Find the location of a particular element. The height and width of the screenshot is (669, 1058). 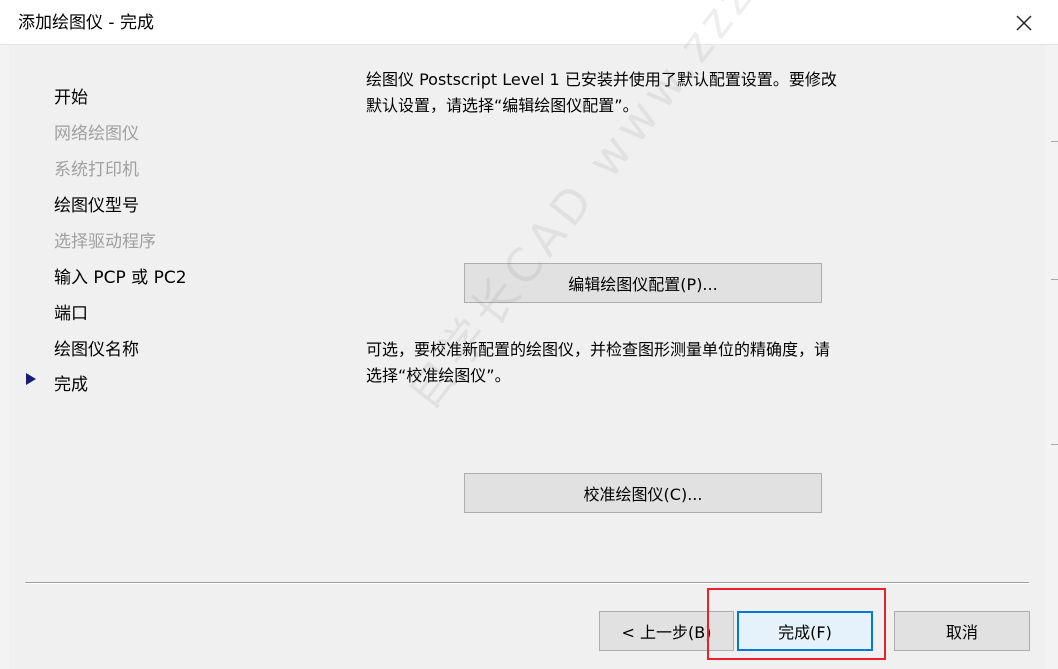

step-system-printer: 系统打印机 is located at coordinates (96, 170).